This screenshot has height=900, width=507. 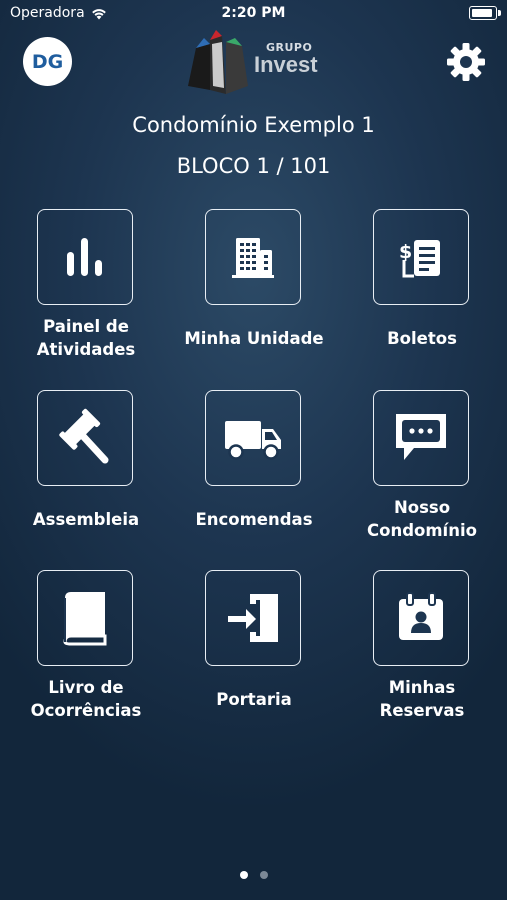 I want to click on menu-label: Painel de Atividades, so click(x=86, y=338).